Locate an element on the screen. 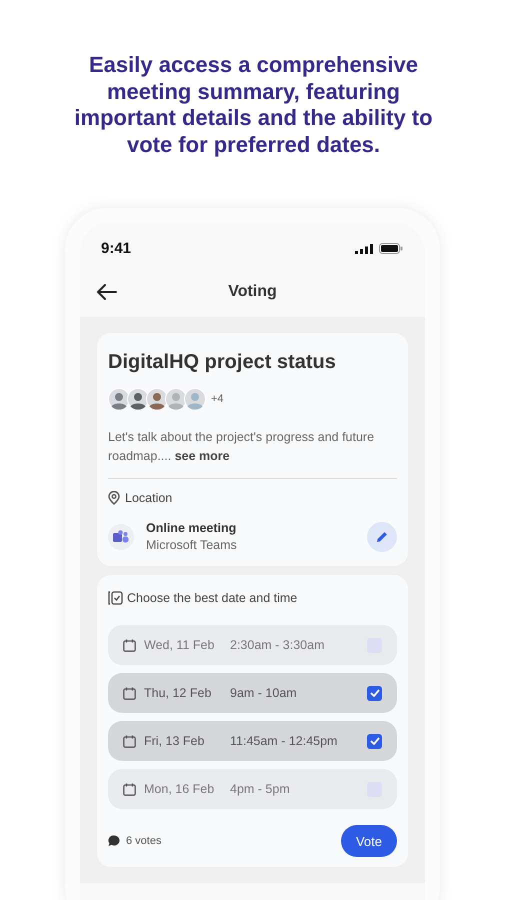 The image size is (507, 900). option-date: Fri, 13 Feb is located at coordinates (175, 741).